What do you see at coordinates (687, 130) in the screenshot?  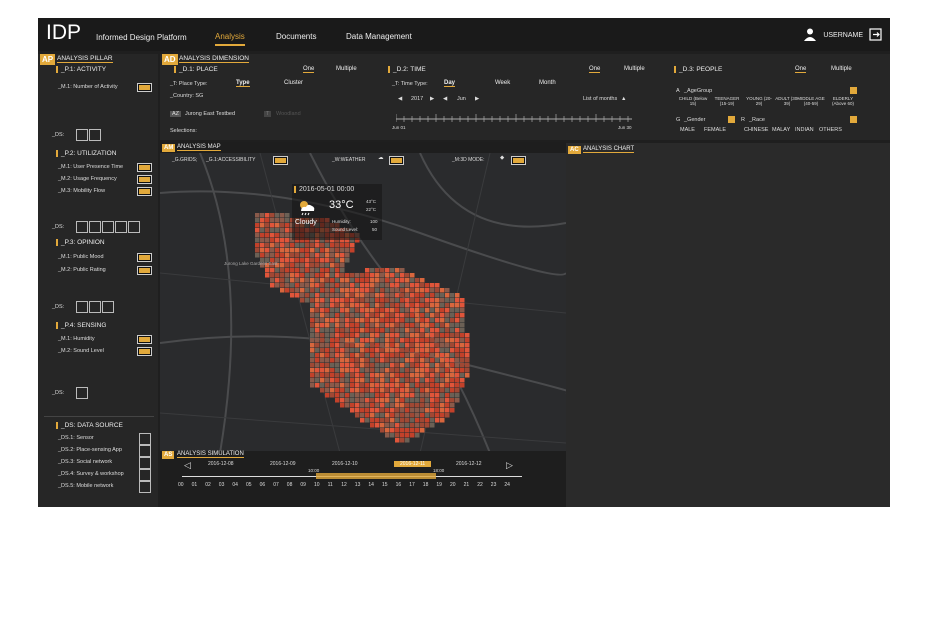 I see `gender-option: MALE` at bounding box center [687, 130].